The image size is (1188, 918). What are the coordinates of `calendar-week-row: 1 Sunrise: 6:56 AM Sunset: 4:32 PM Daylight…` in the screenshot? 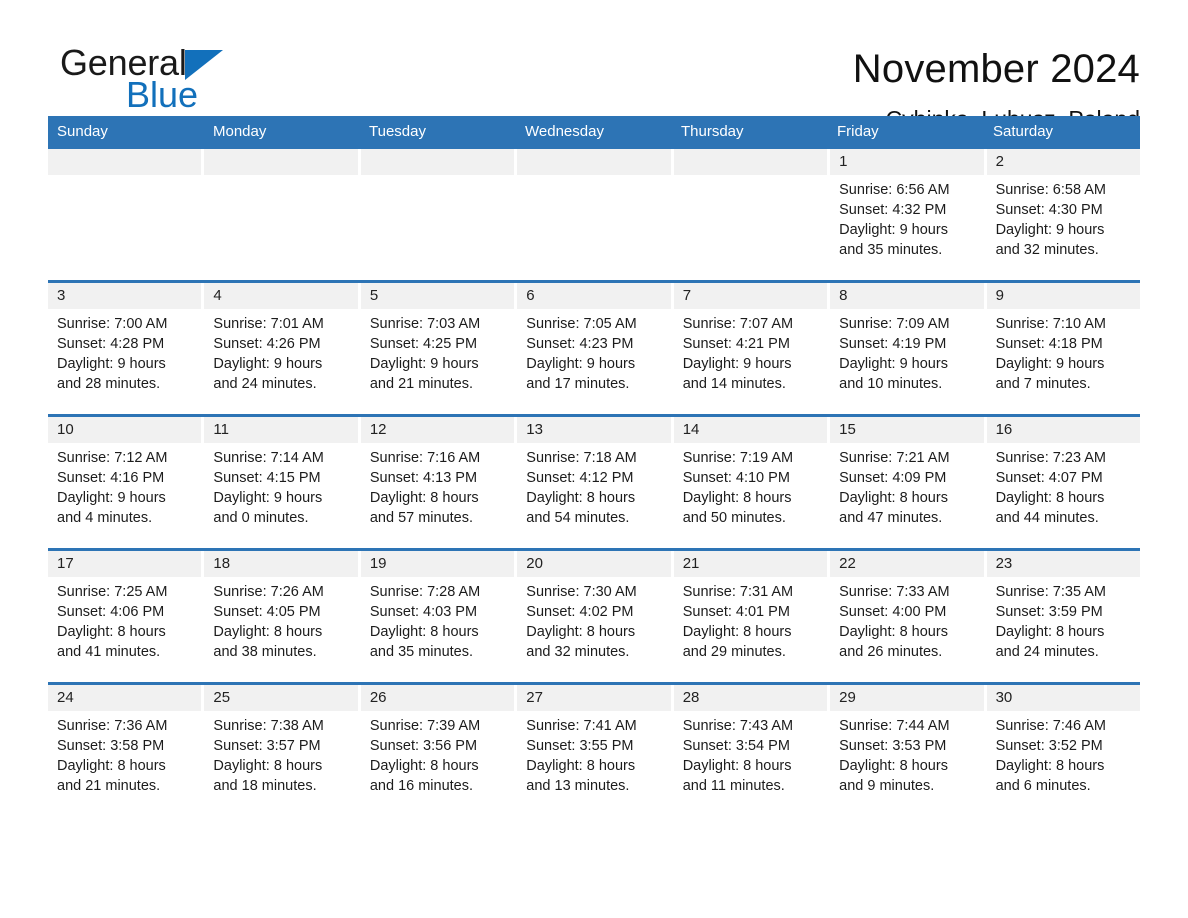 It's located at (594, 214).